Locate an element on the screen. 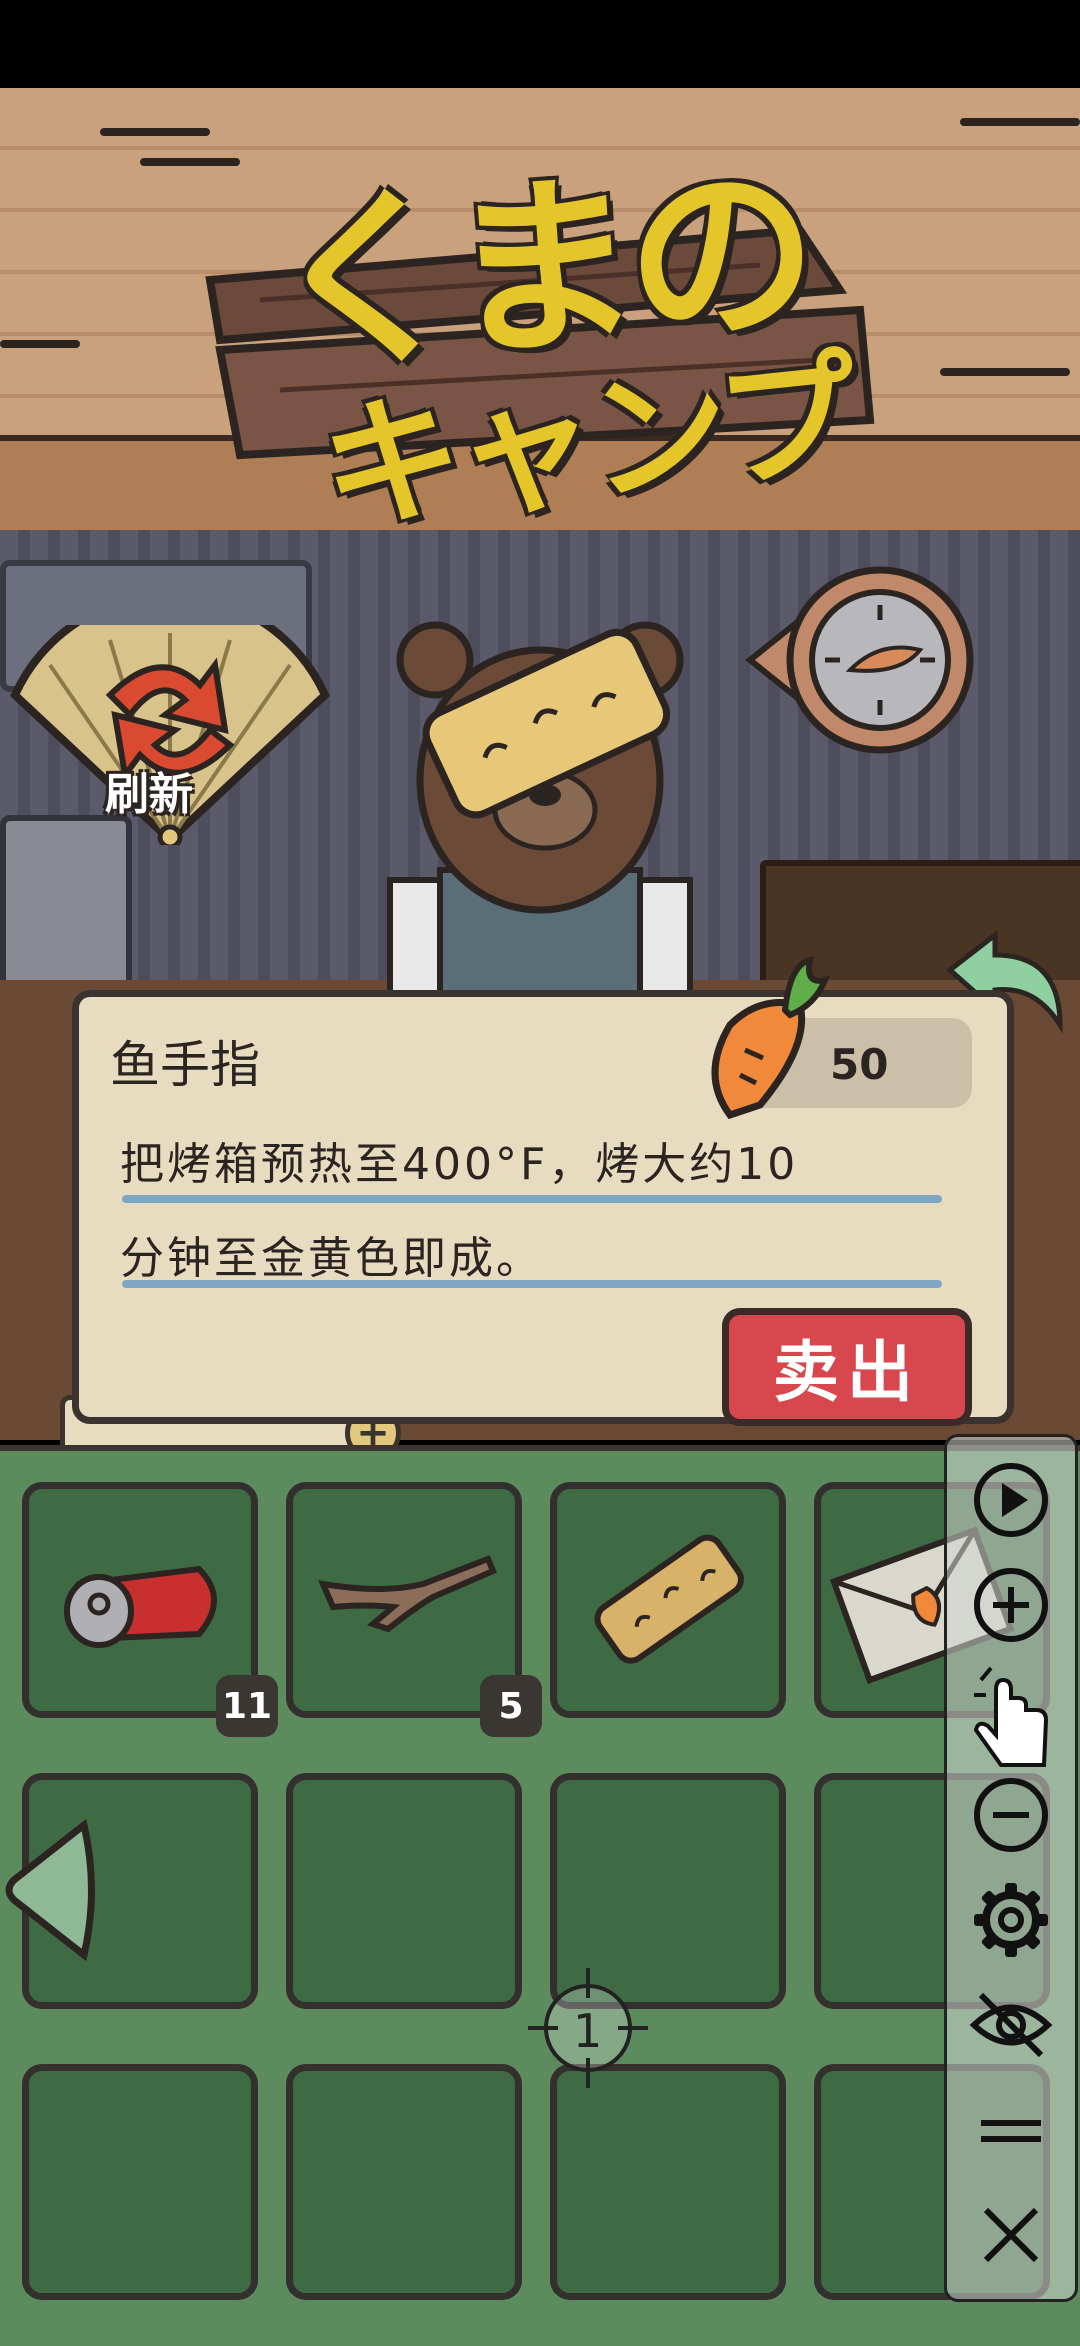 Image resolution: width=1080 pixels, height=2346 pixels. refresh-label: 刷新 is located at coordinates (149, 794).